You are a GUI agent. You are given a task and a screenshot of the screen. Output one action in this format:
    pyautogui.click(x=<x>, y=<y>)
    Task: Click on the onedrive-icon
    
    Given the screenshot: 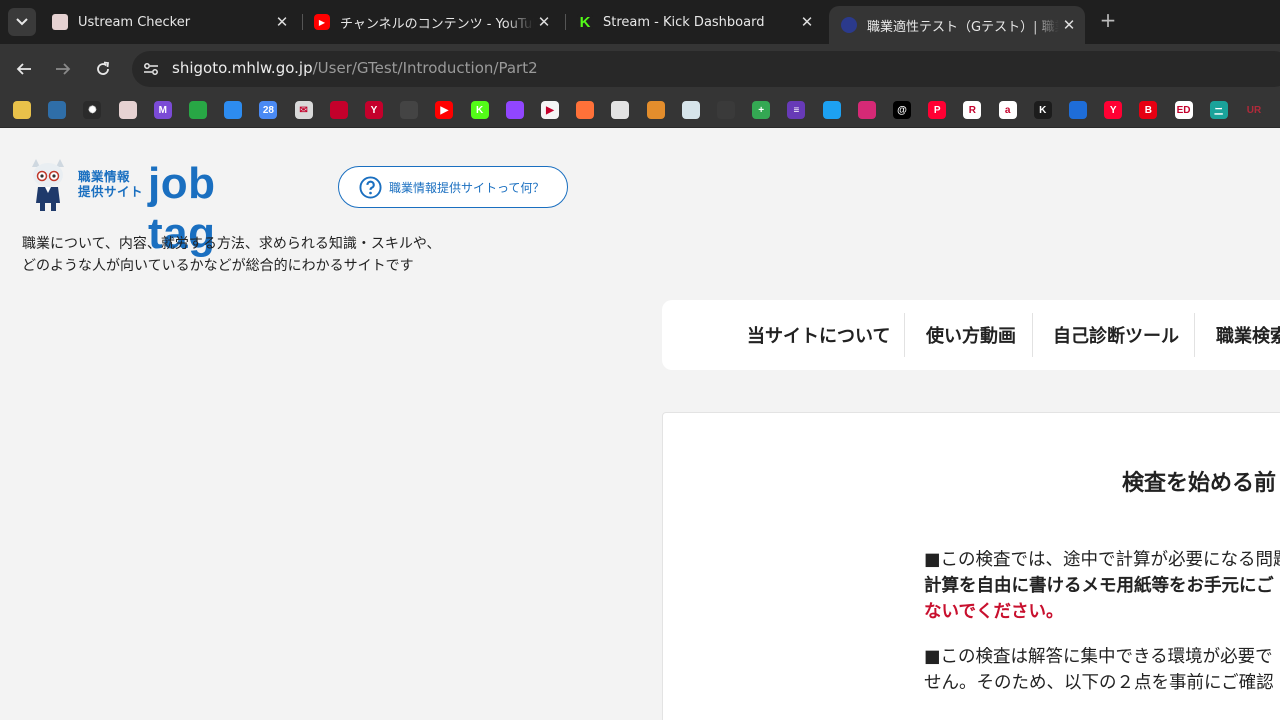 What is the action you would take?
    pyautogui.click(x=233, y=110)
    